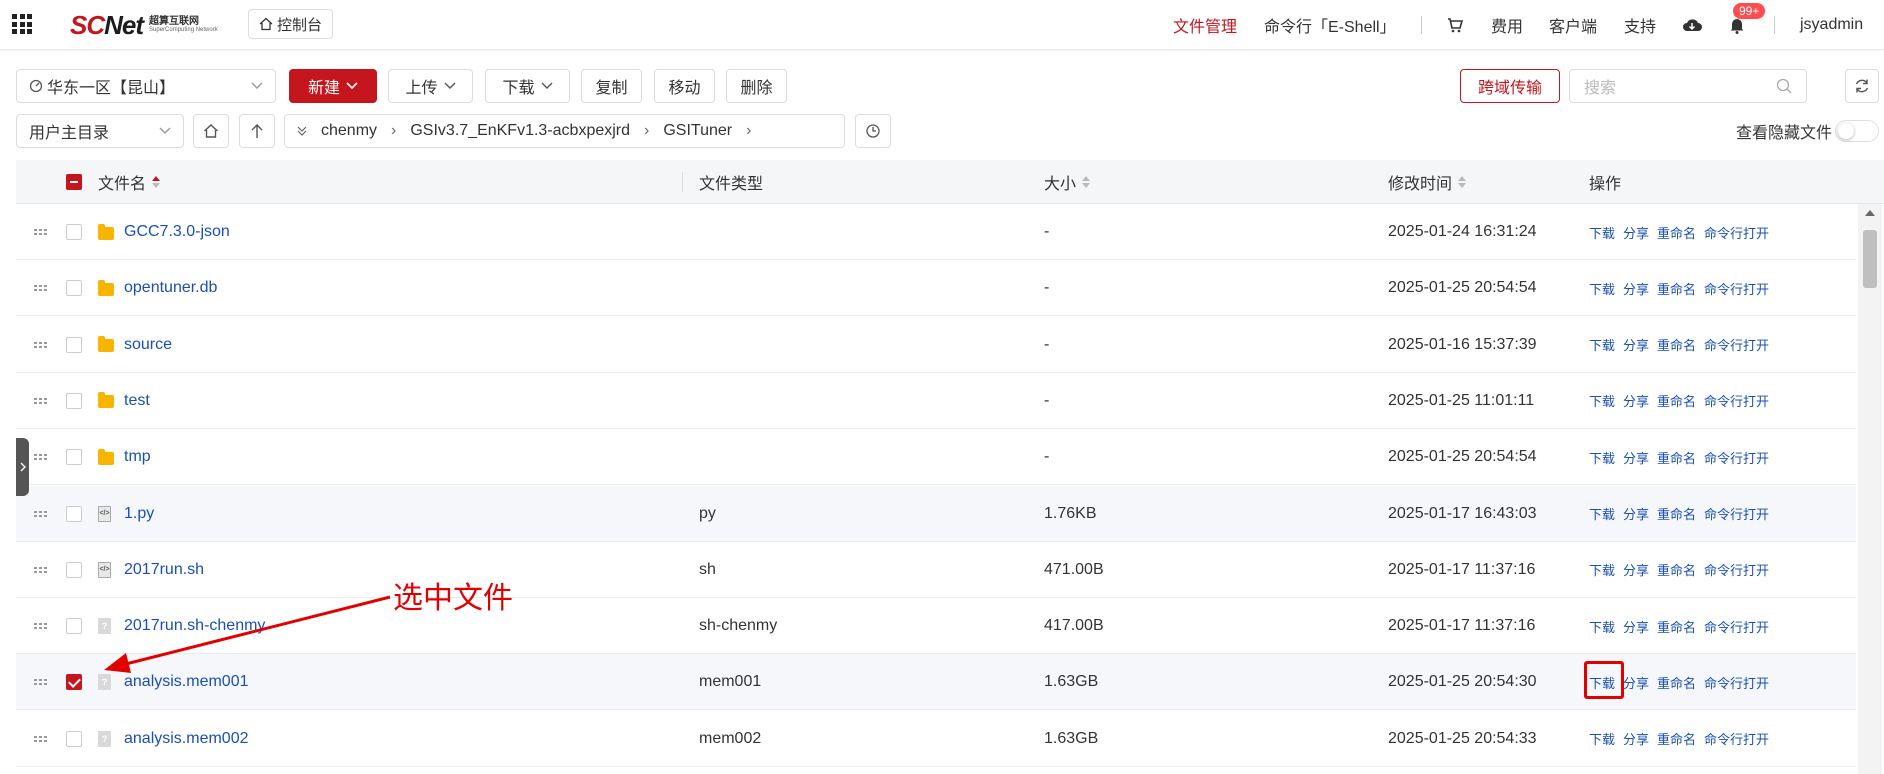  I want to click on sidebar-expand-handle, so click(22, 467).